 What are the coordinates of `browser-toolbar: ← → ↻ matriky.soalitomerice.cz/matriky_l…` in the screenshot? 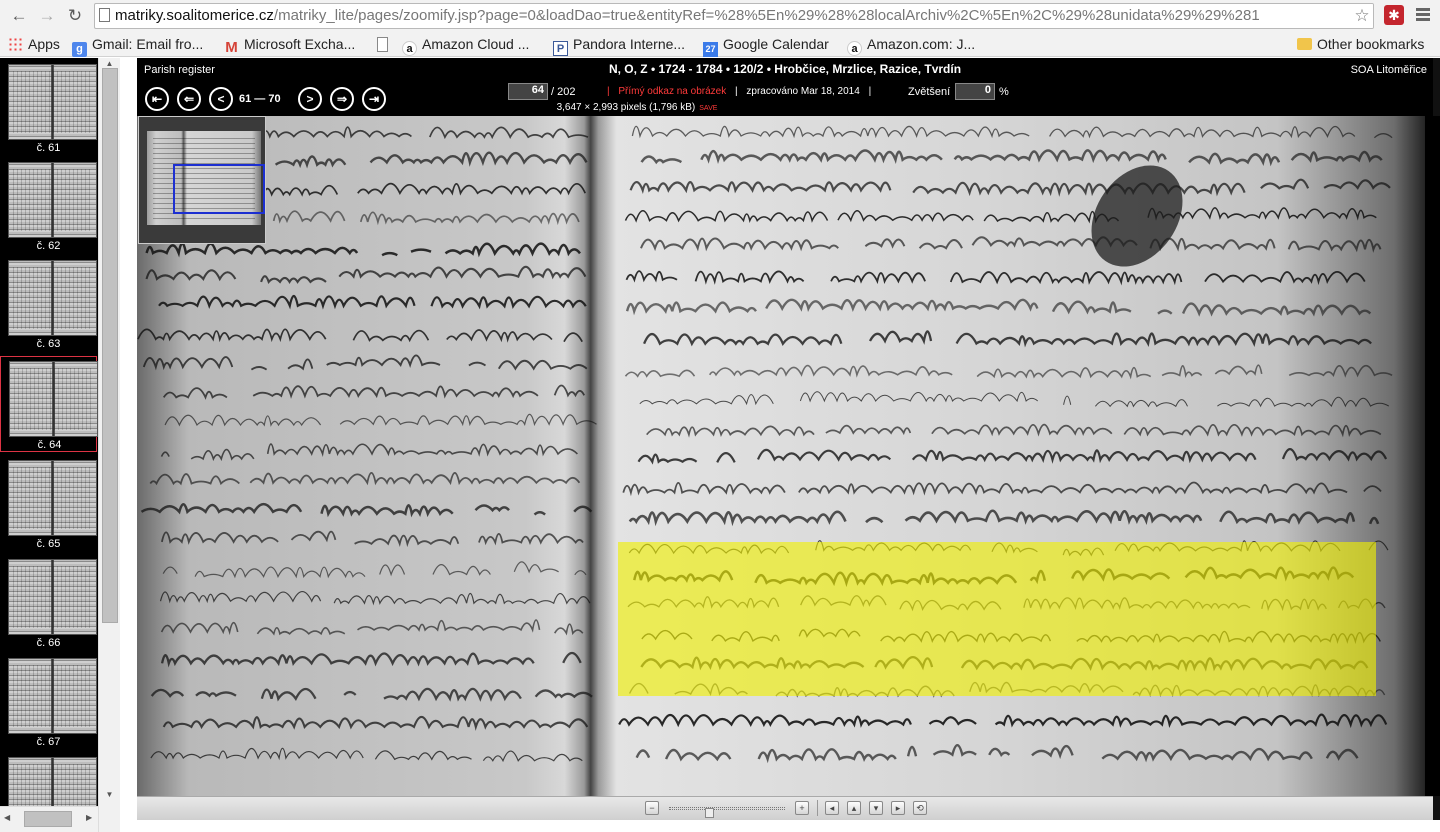 It's located at (720, 16).